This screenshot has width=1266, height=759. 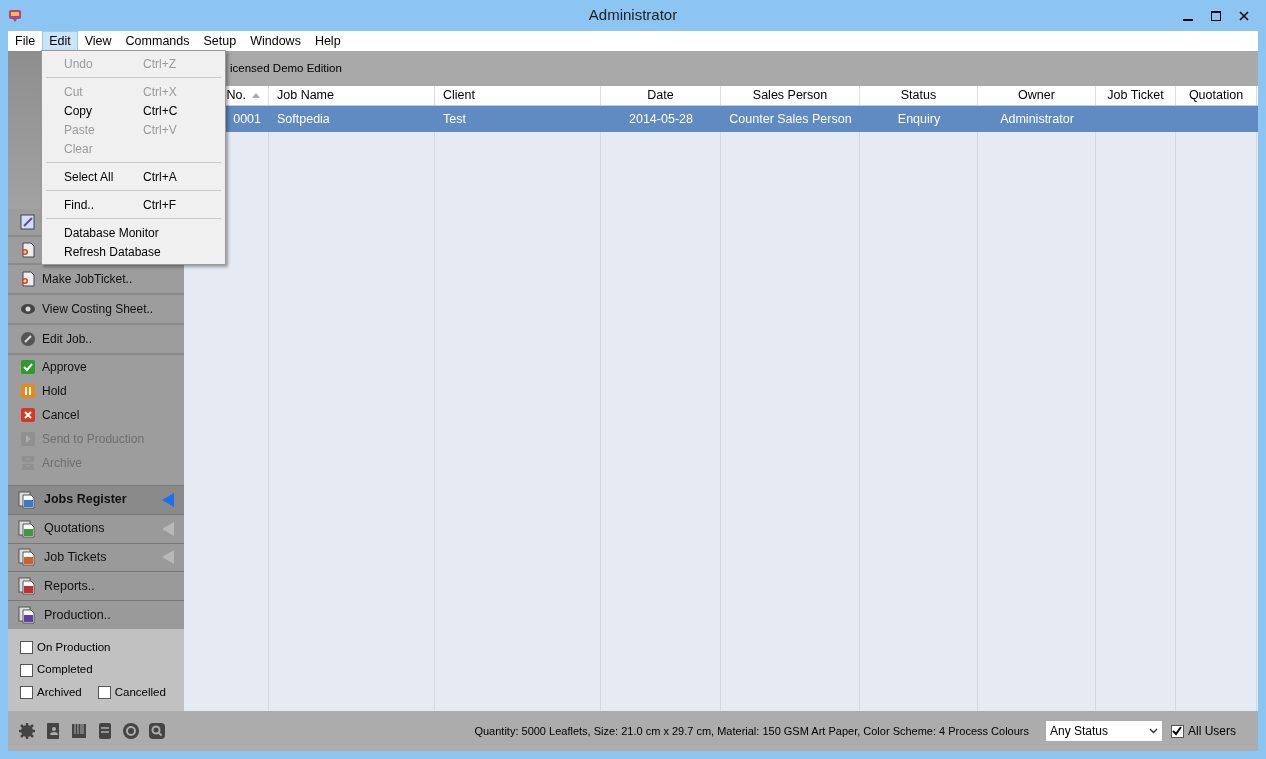 I want to click on sidebar-action: Approve, so click(x=96, y=366).